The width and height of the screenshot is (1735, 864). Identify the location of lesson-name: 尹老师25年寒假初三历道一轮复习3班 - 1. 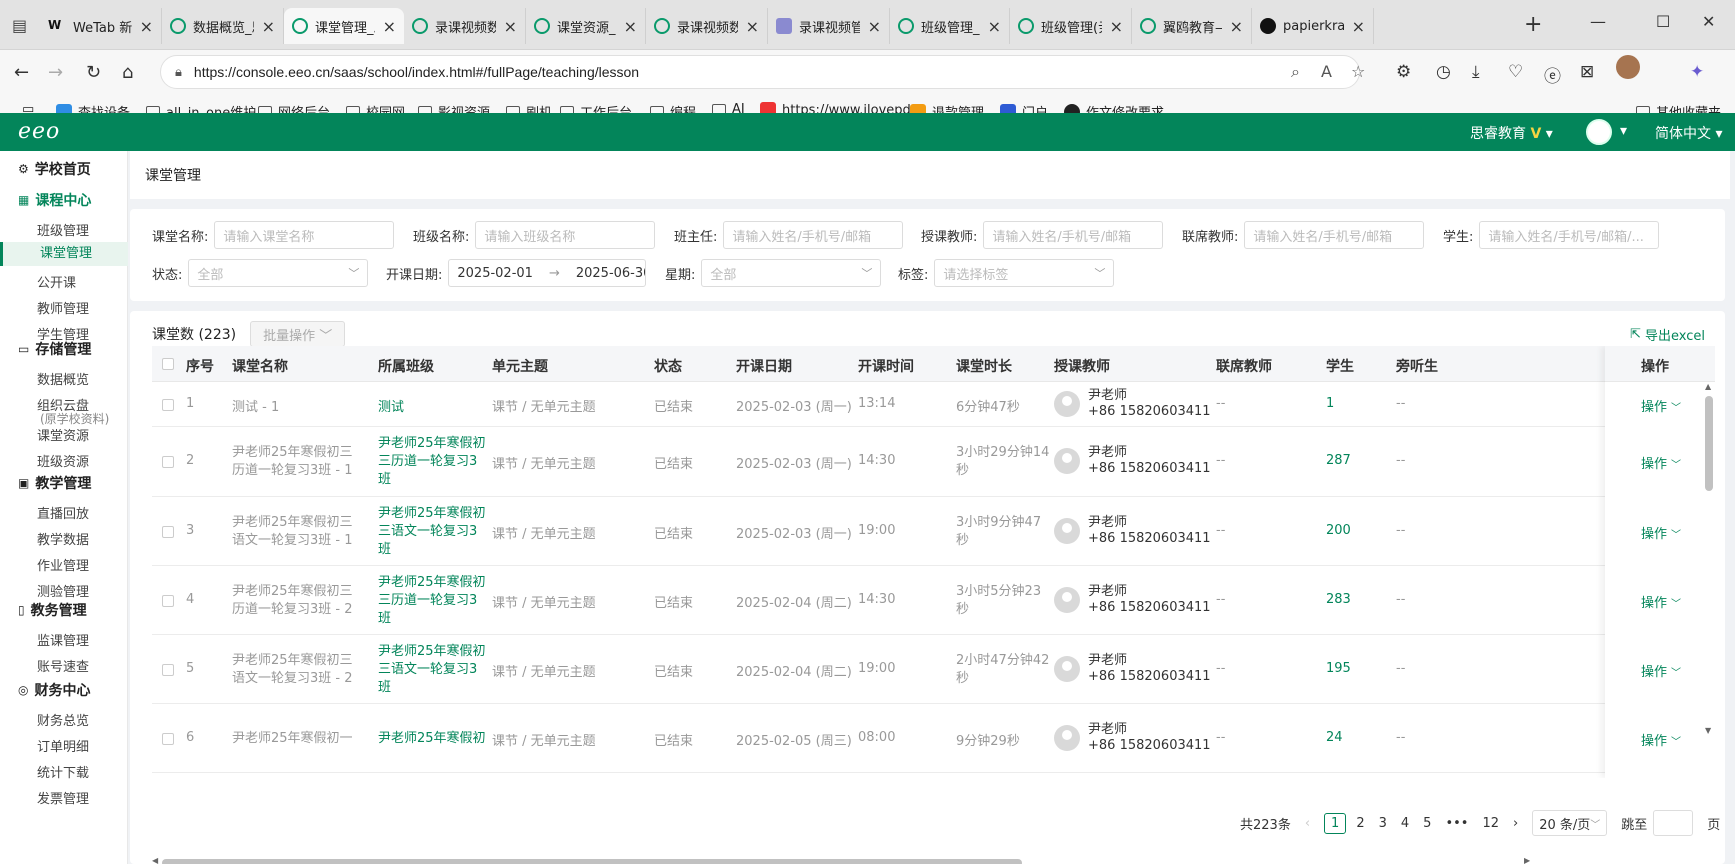
(294, 462).